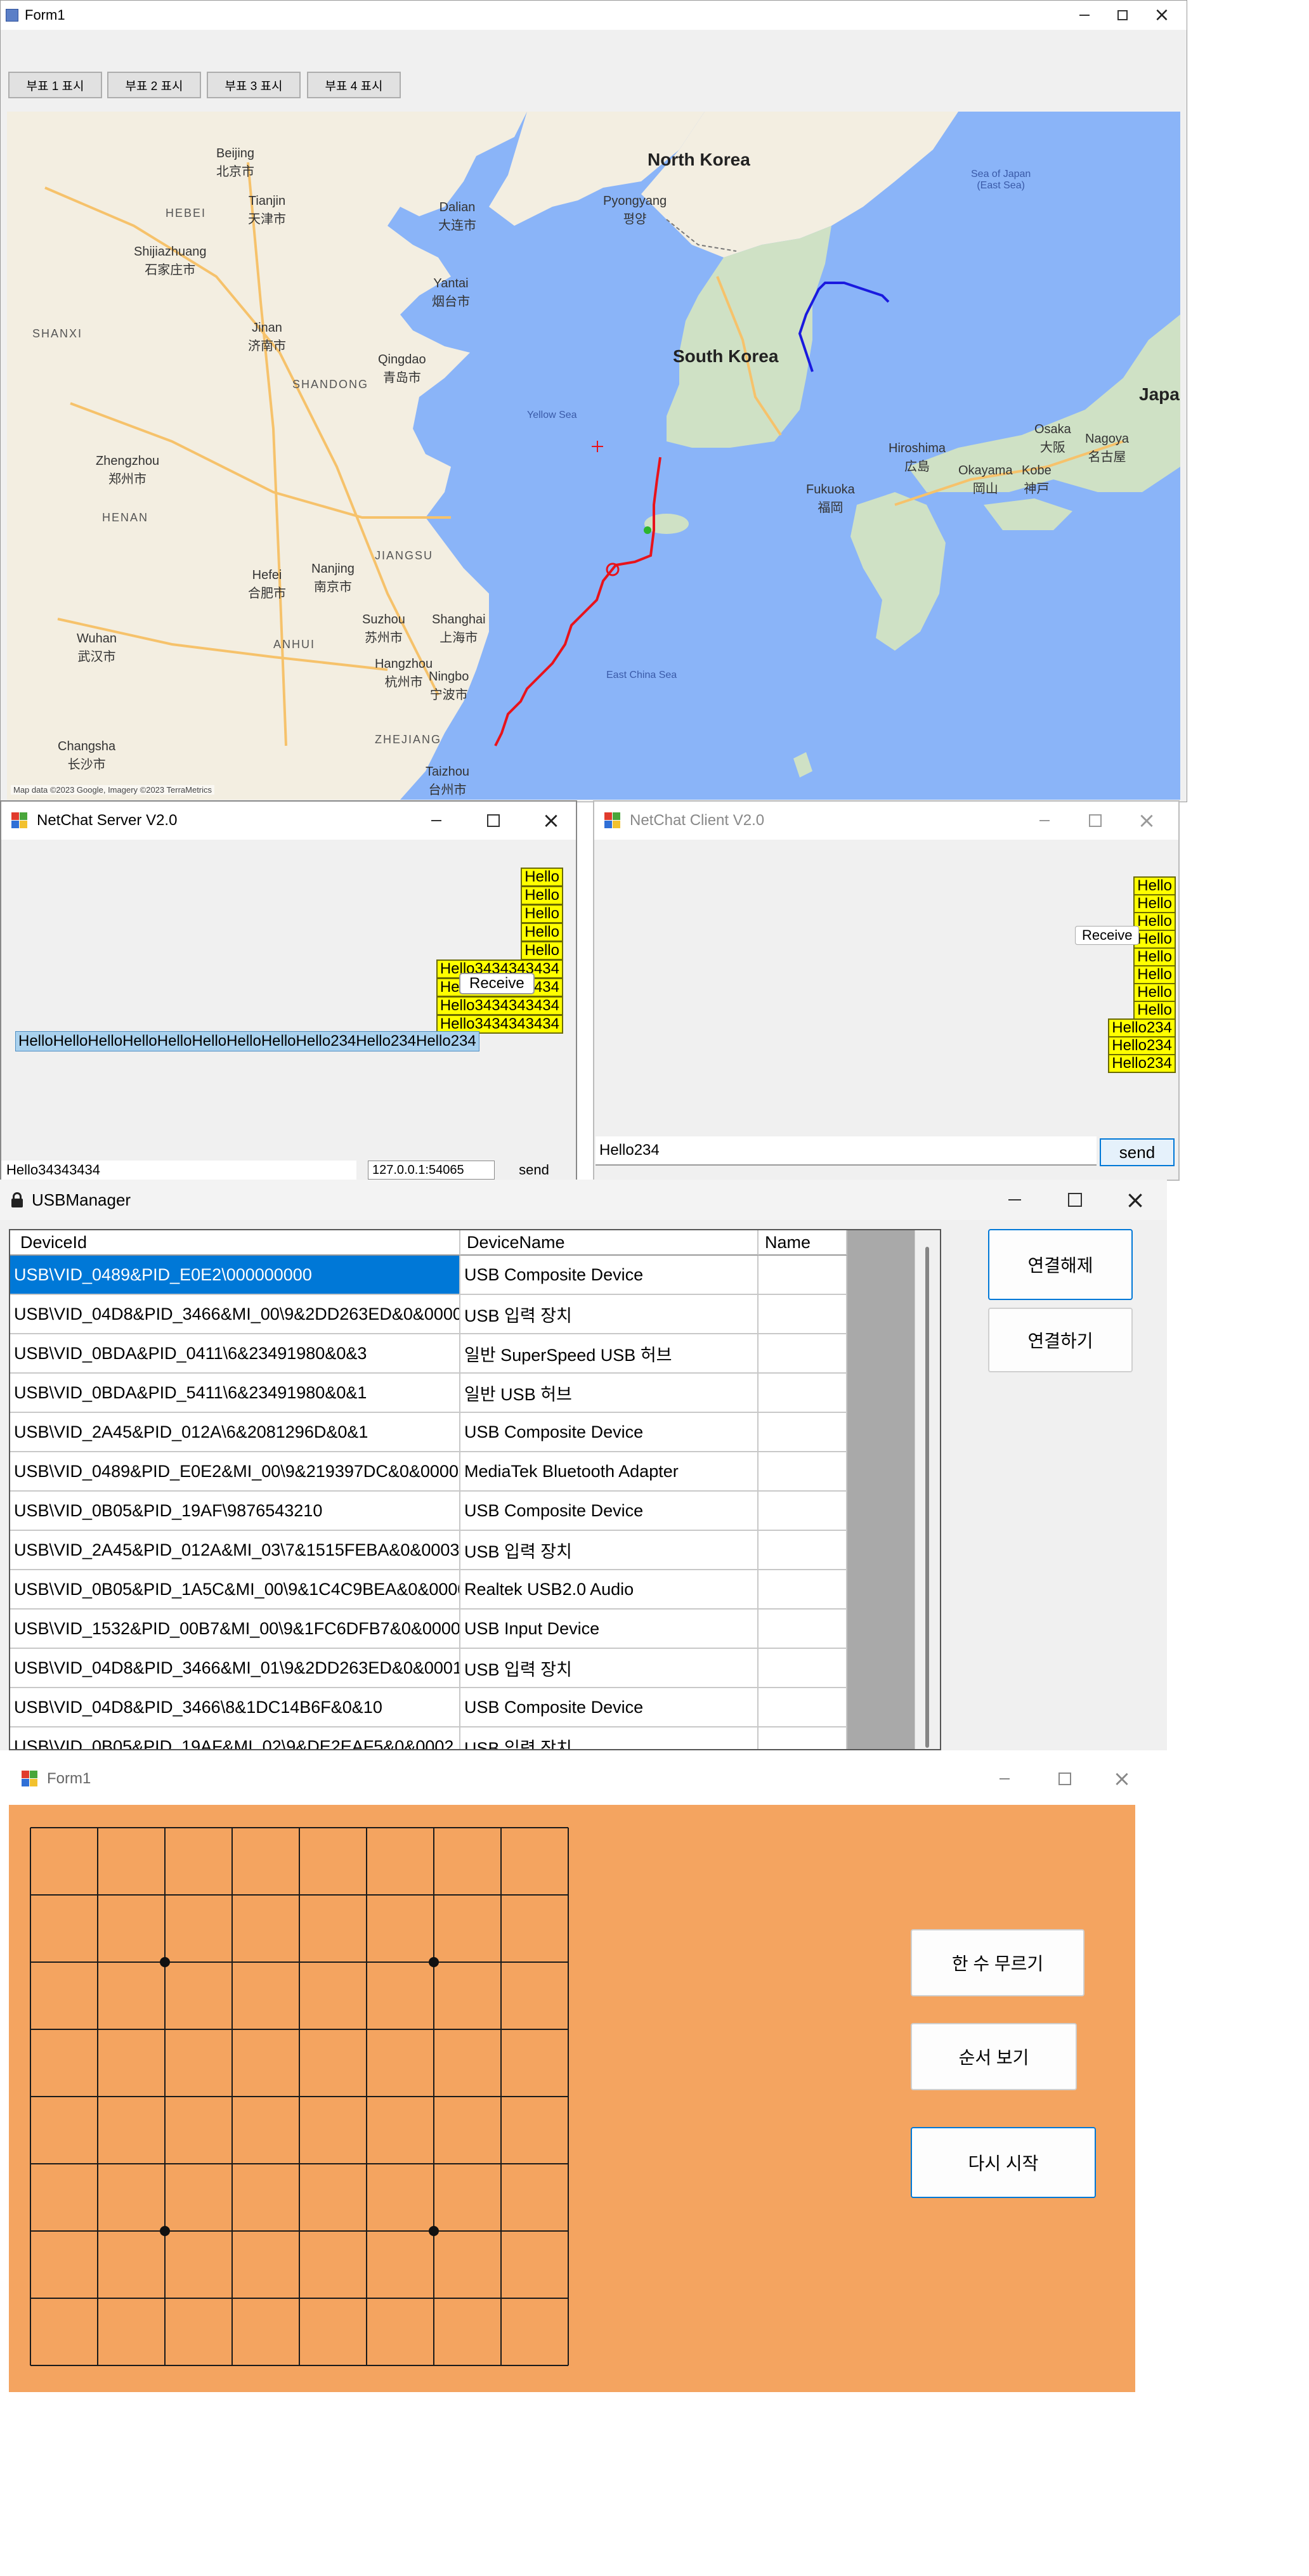 The image size is (1309, 2576). Describe the element at coordinates (609, 1590) in the screenshot. I see `cell-devicename: Realtek USB2.0 Audio` at that location.